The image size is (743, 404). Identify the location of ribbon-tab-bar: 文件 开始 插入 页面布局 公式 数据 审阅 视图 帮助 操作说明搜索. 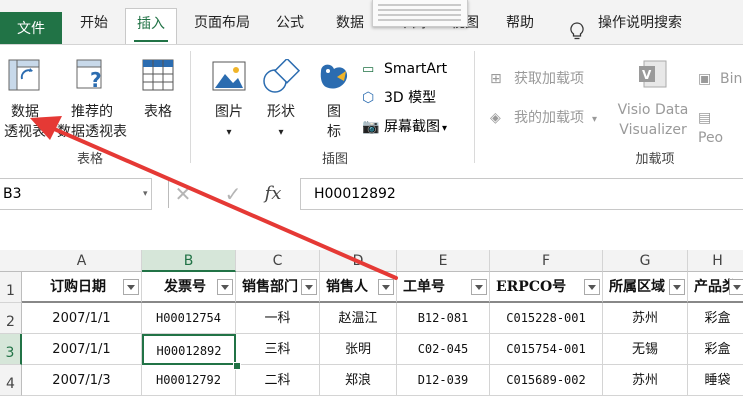
(371, 22).